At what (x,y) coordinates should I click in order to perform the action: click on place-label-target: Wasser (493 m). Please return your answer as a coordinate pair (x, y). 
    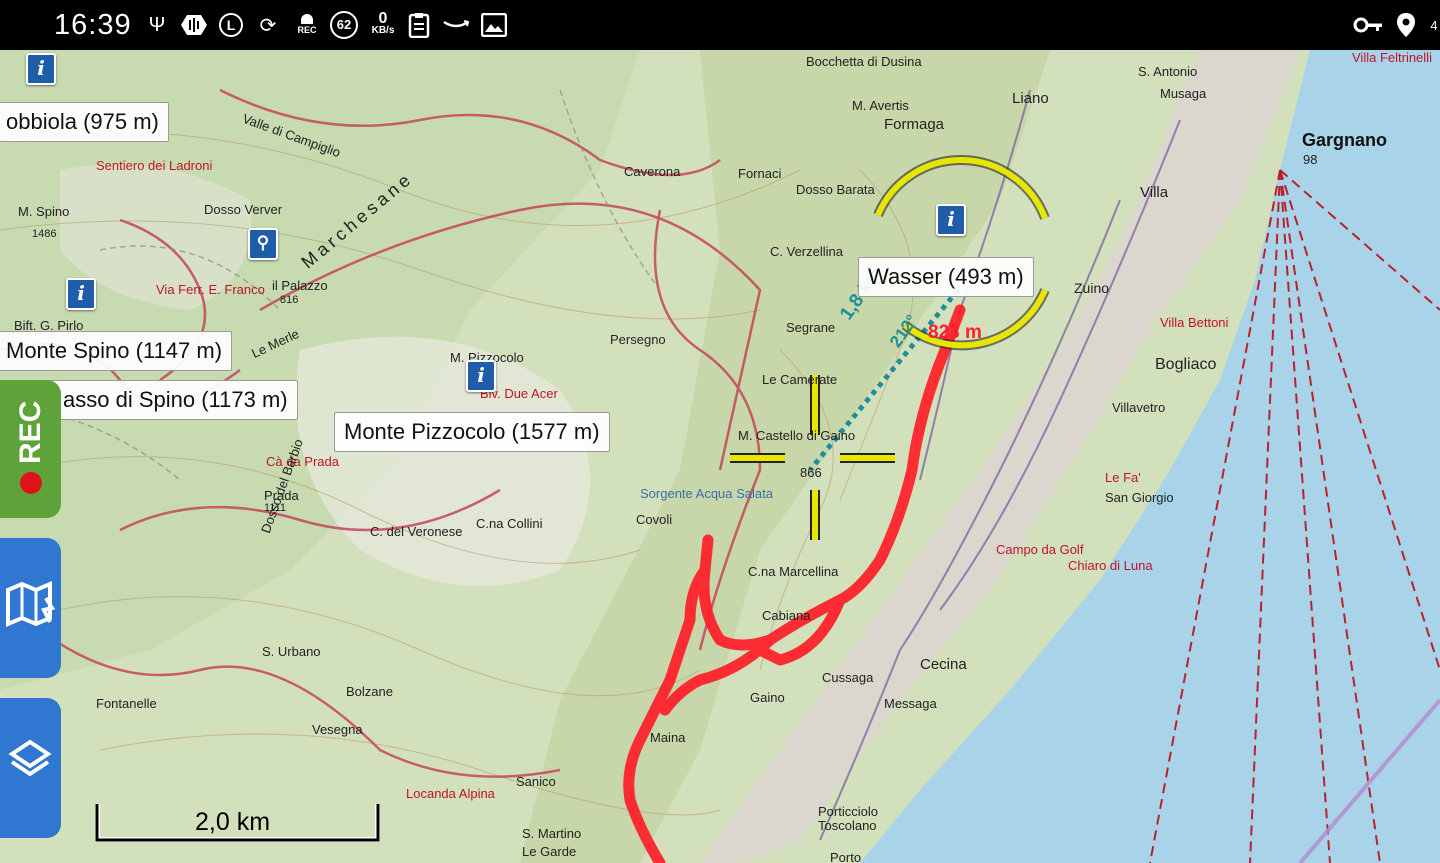
    Looking at the image, I should click on (946, 277).